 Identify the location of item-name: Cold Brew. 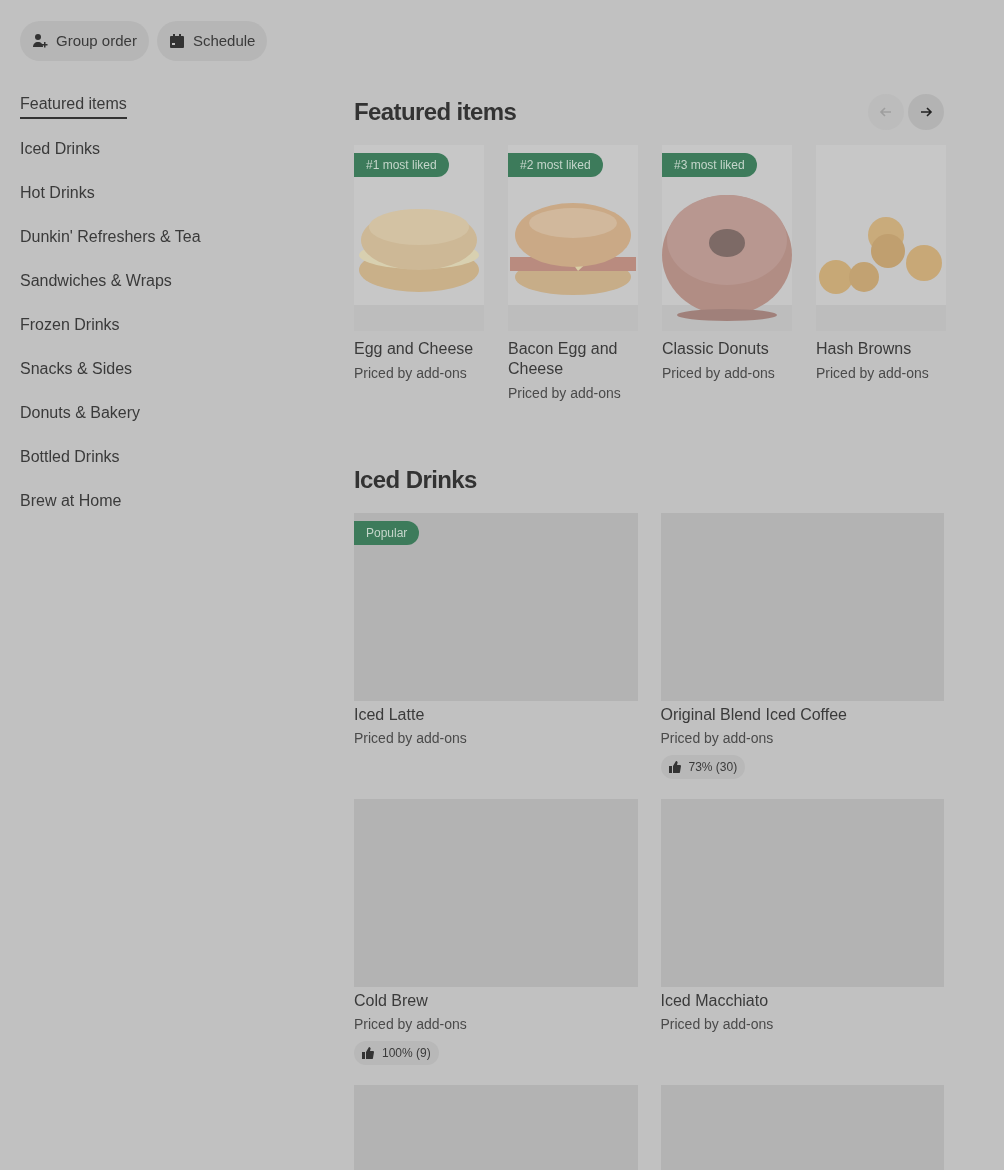
(496, 1001).